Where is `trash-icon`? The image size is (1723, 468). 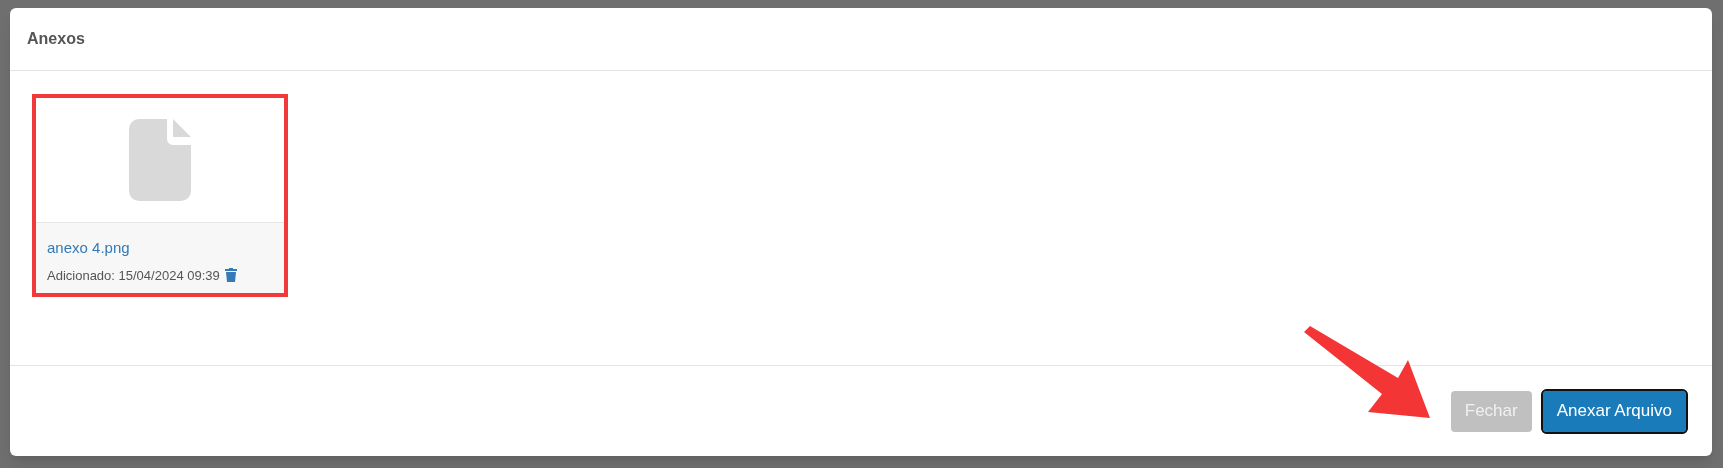
trash-icon is located at coordinates (230, 275).